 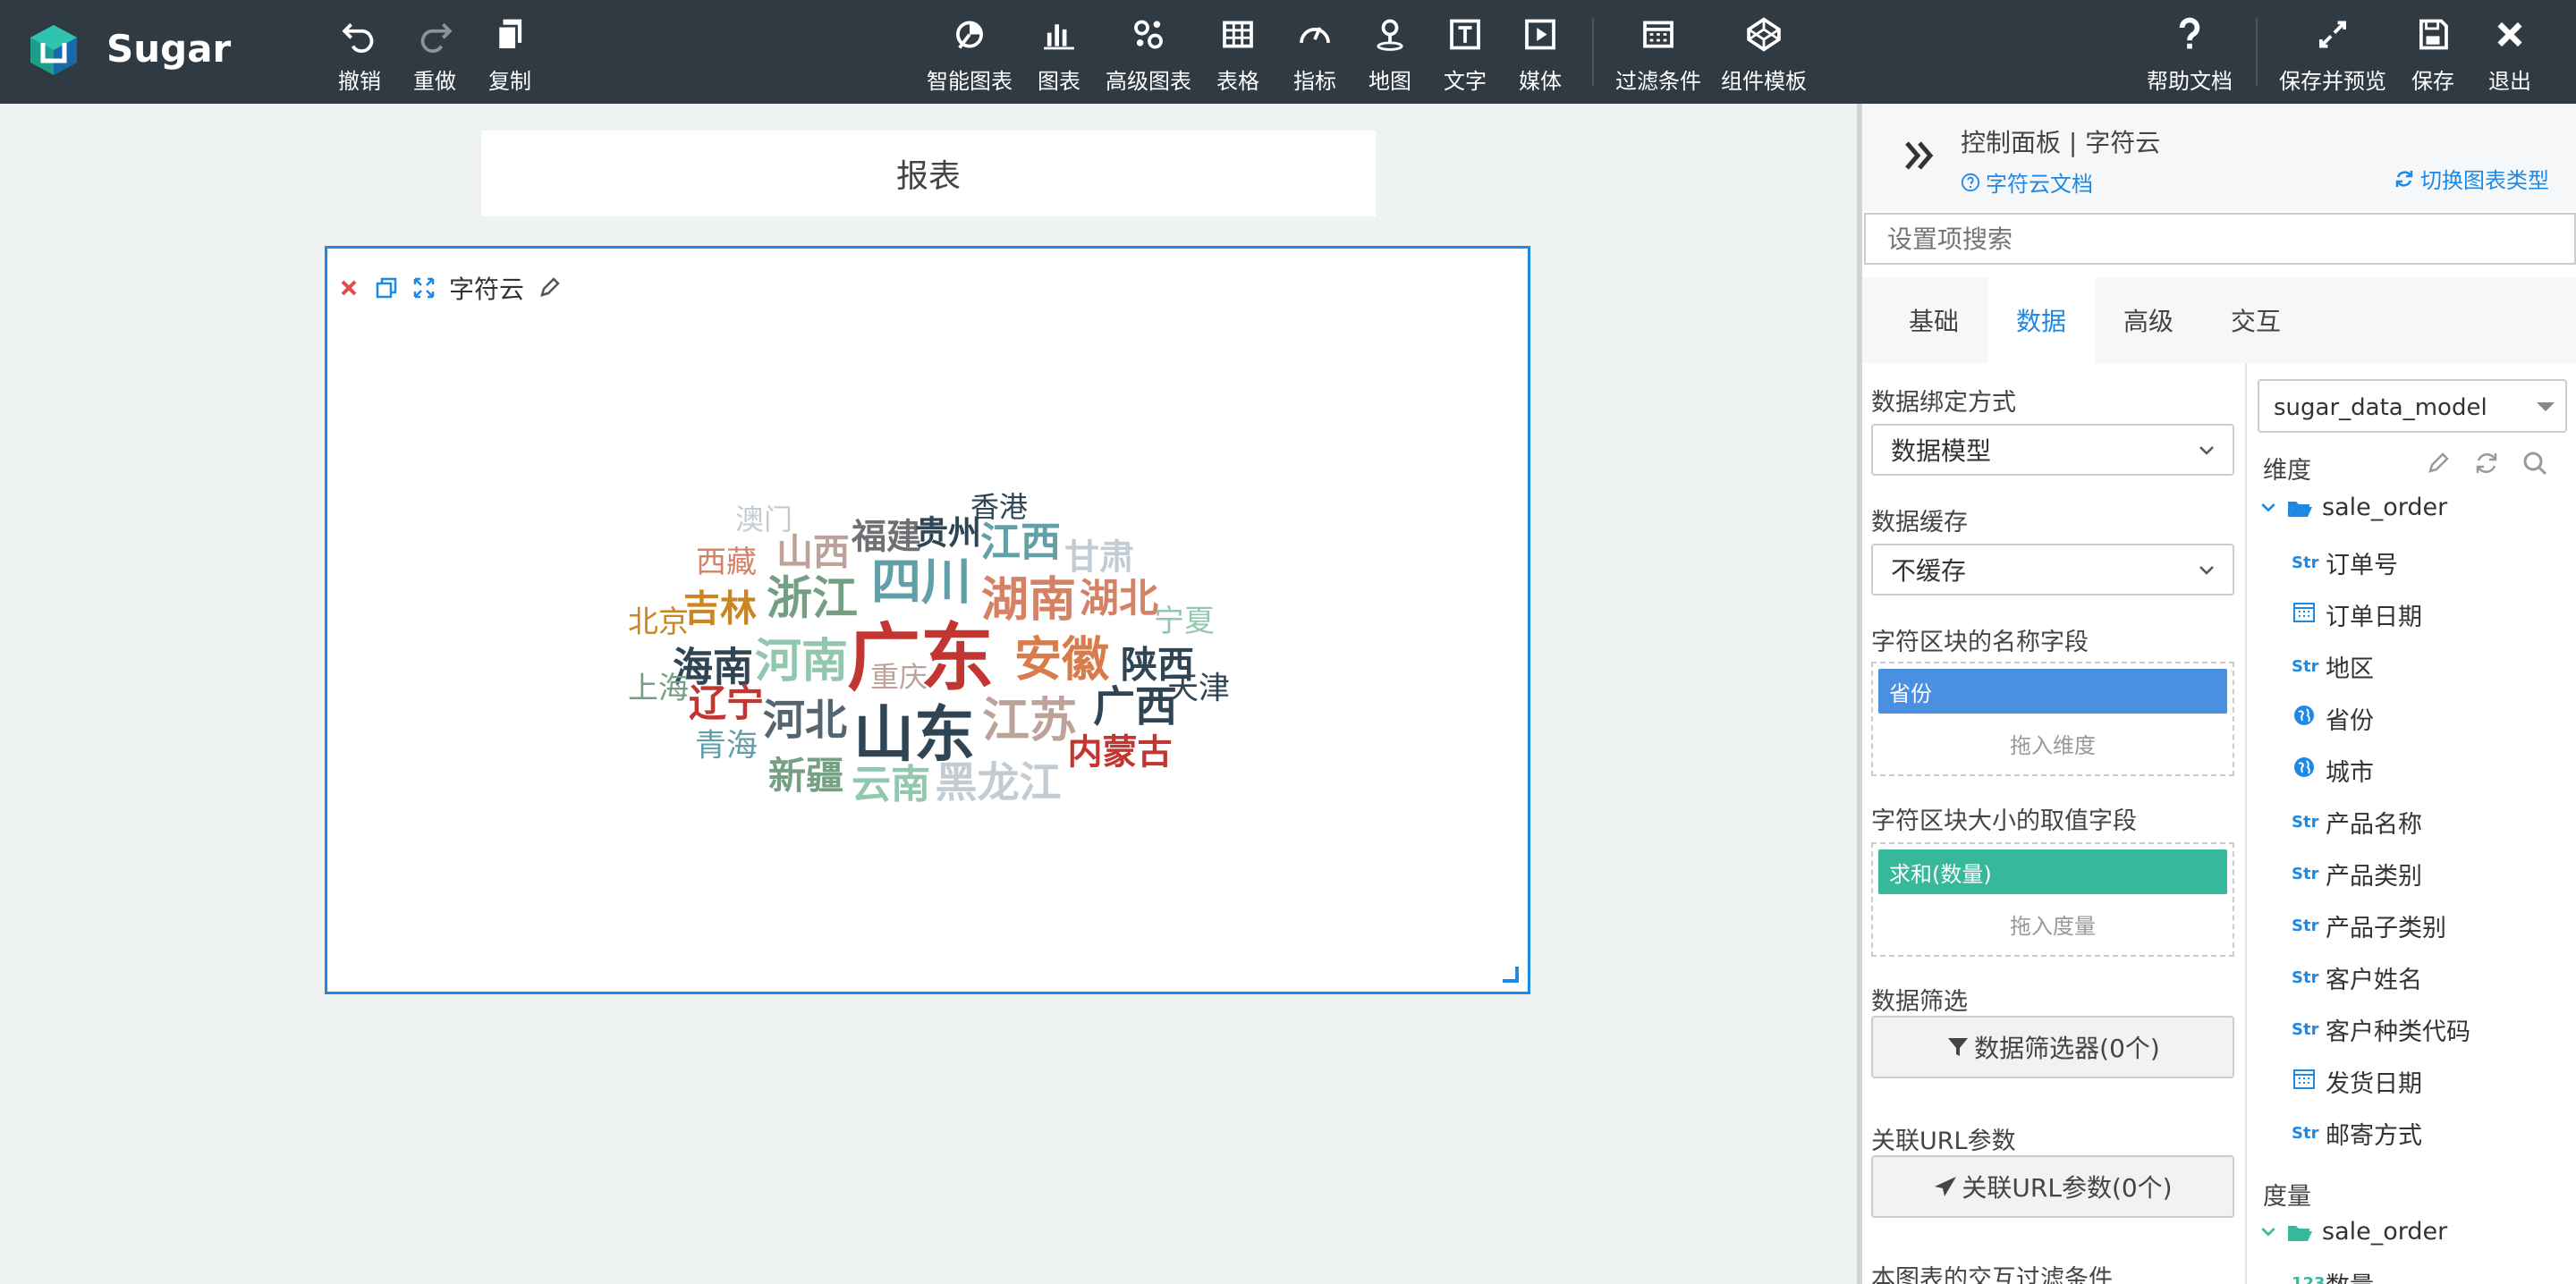 What do you see at coordinates (914, 735) in the screenshot?
I see `wordcloud-word: 山东` at bounding box center [914, 735].